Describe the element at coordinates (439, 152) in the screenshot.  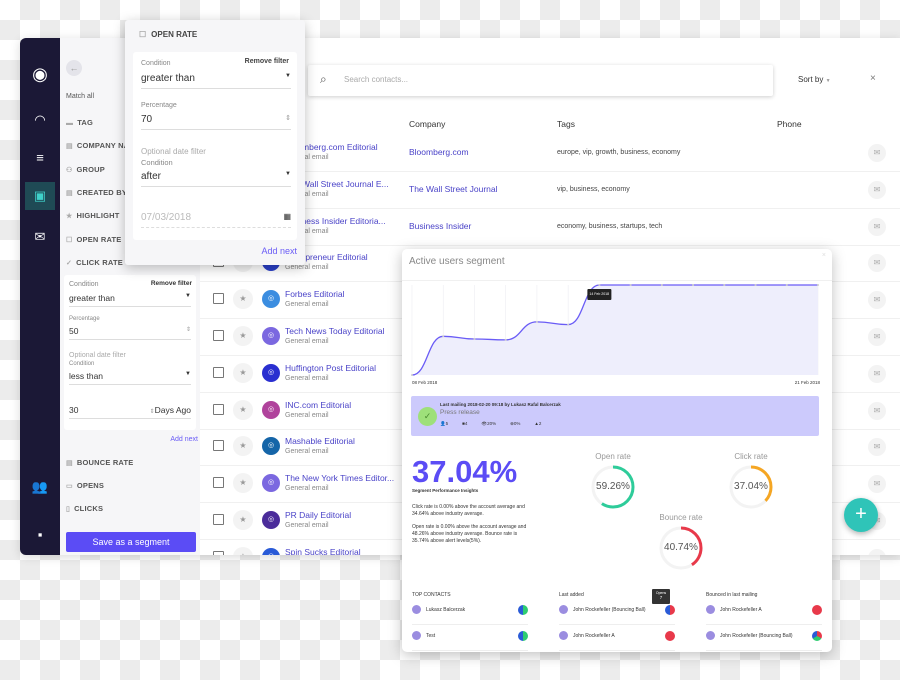
I see `company-link: Bloomberg.com` at that location.